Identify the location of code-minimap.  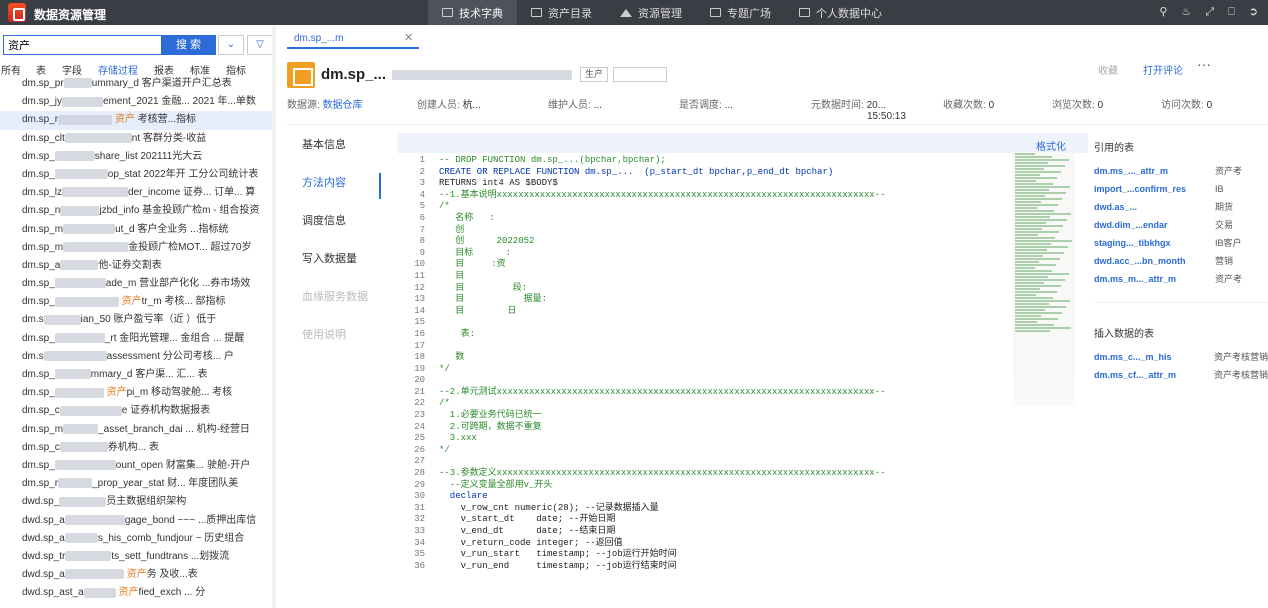
(1044, 279).